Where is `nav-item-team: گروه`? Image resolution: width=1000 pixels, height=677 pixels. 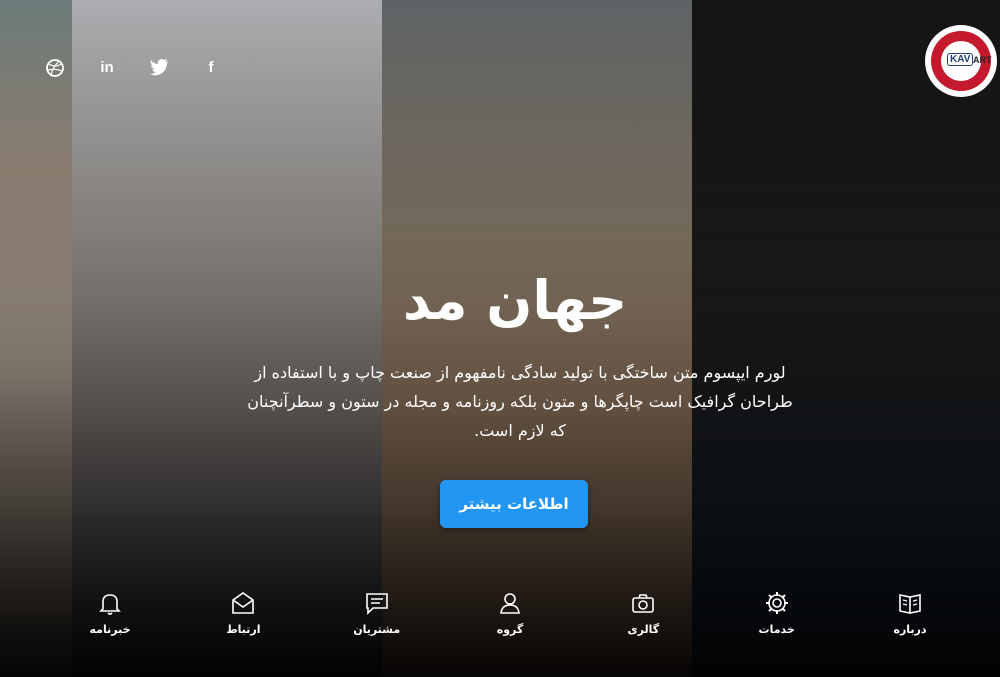
nav-item-team: گروه is located at coordinates (510, 613).